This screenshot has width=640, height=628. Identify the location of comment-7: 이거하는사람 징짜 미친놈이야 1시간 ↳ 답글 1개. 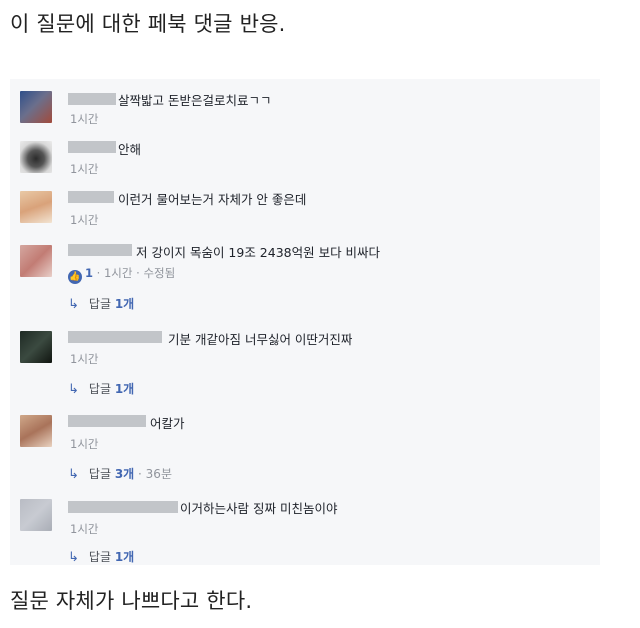
(305, 527).